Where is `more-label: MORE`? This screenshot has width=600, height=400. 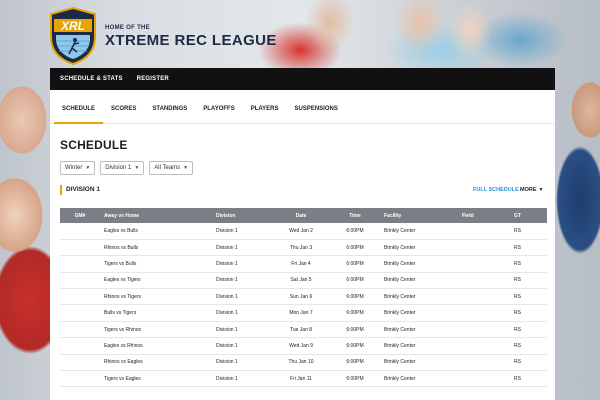
more-label: MORE is located at coordinates (528, 190).